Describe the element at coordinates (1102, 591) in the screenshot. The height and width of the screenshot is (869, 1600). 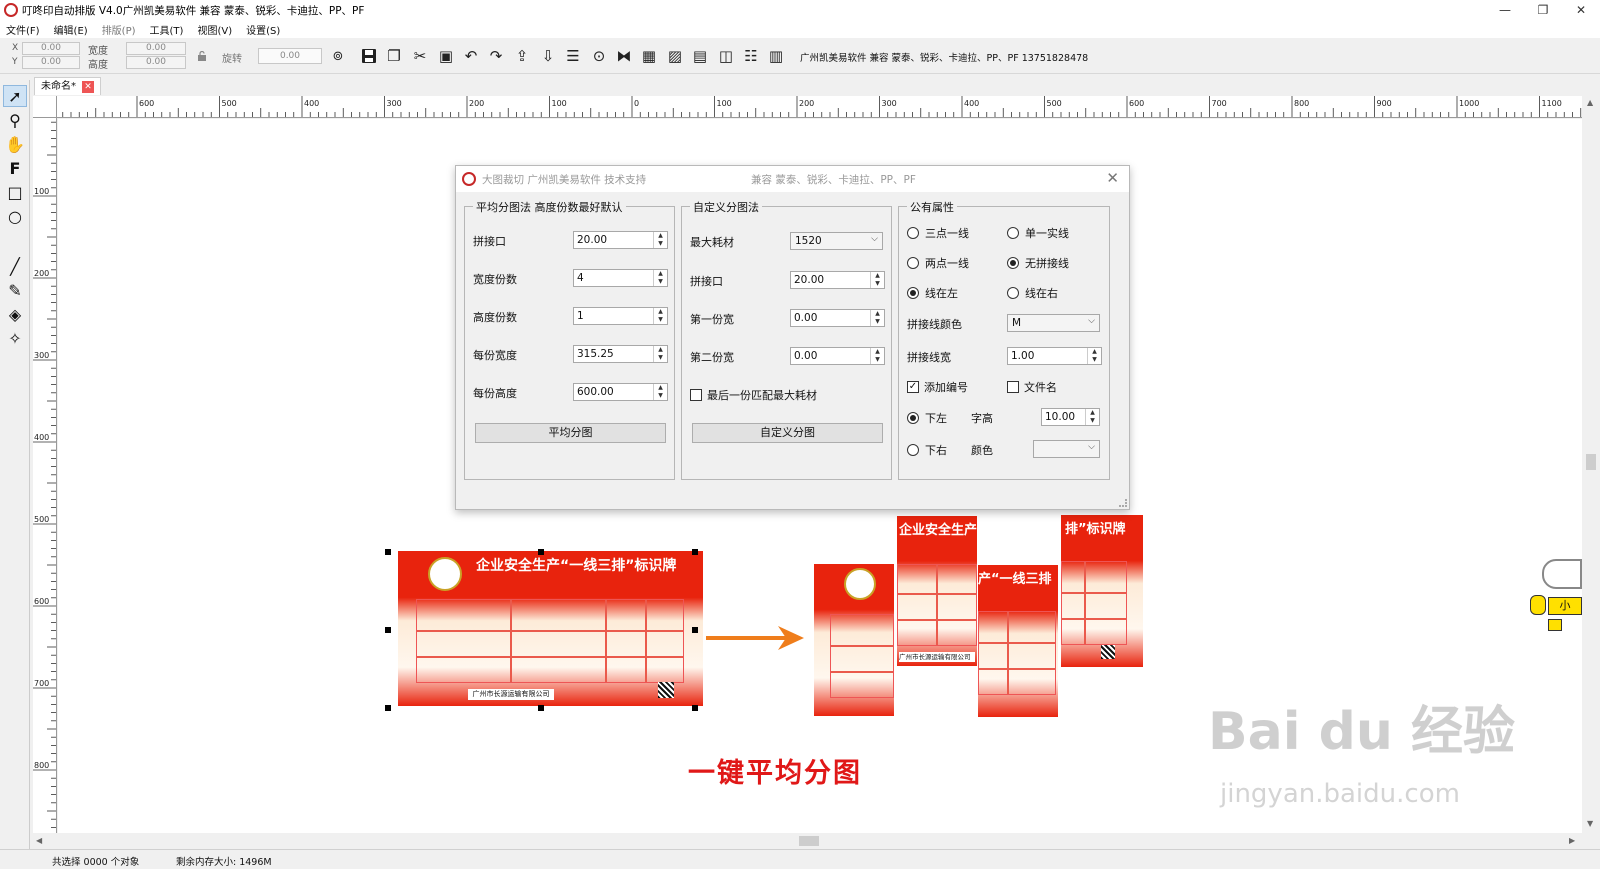
I see `split-piece-4: 排”标识牌` at that location.